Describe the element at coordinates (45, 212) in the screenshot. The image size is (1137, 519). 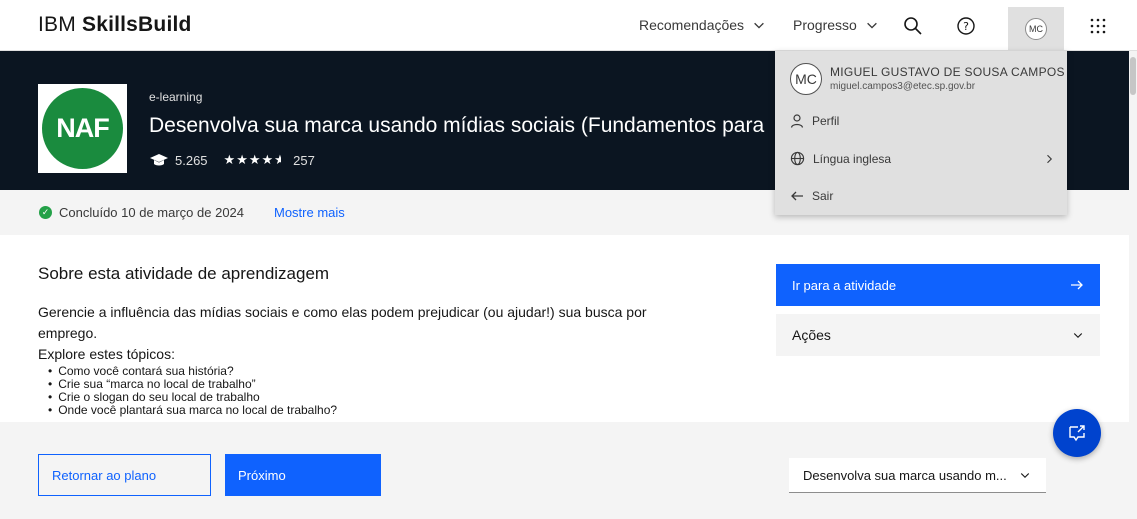
I see `check-circle-icon: ✓` at that location.